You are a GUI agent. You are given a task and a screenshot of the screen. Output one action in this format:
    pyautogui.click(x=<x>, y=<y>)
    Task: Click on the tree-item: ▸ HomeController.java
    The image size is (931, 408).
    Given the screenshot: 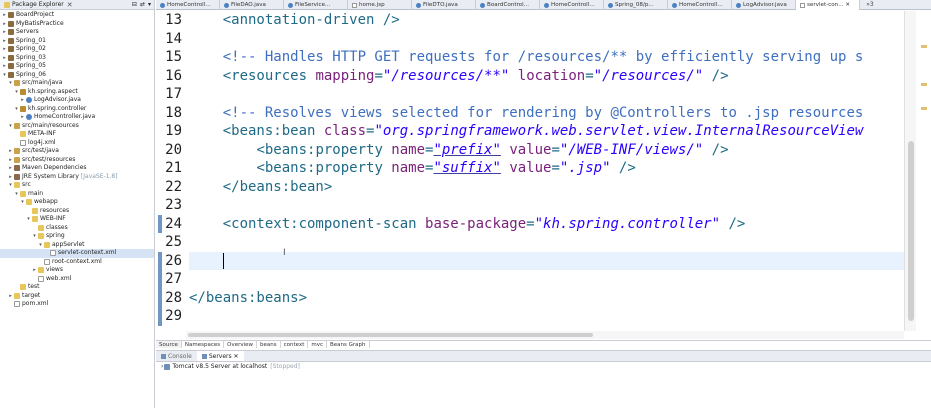 What is the action you would take?
    pyautogui.click(x=77, y=117)
    